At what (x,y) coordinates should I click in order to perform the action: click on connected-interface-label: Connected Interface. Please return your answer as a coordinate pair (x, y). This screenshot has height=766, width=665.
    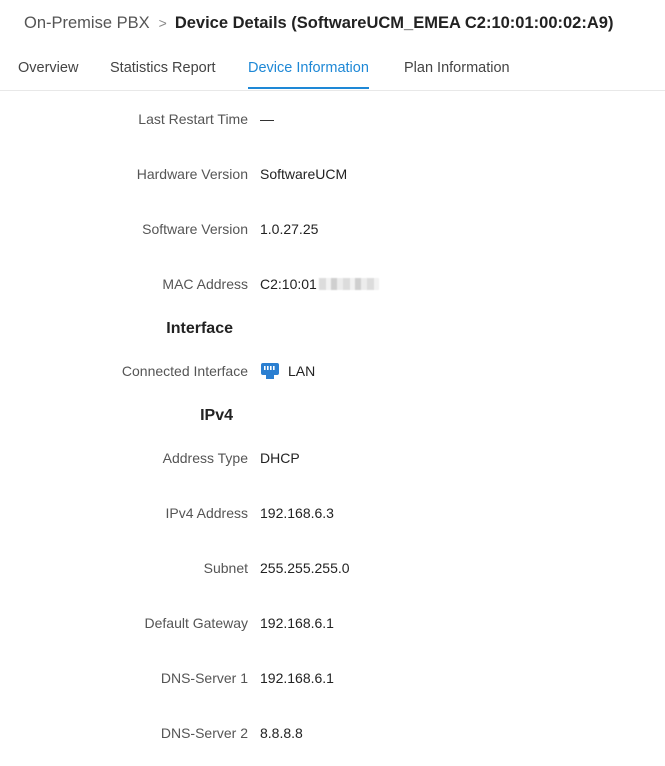
    Looking at the image, I should click on (184, 371).